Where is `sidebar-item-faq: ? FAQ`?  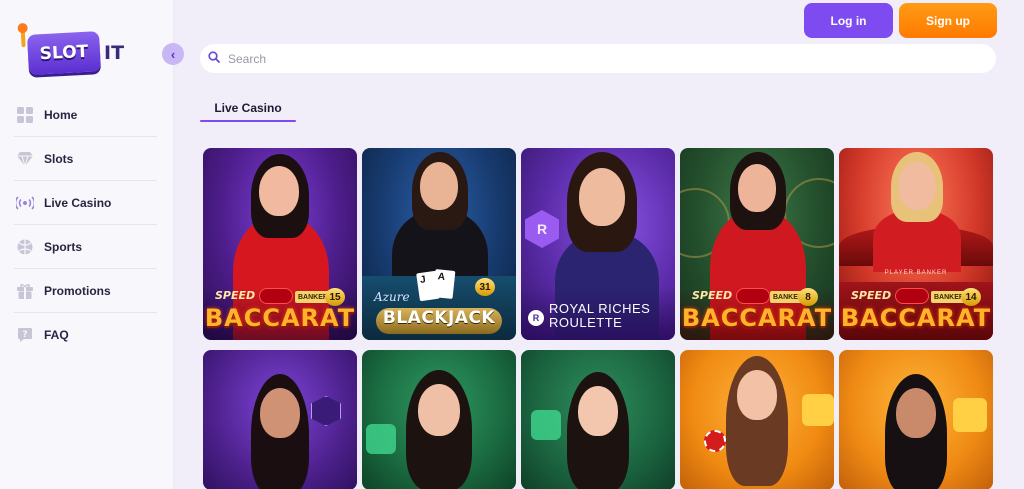 sidebar-item-faq: ? FAQ is located at coordinates (85, 335).